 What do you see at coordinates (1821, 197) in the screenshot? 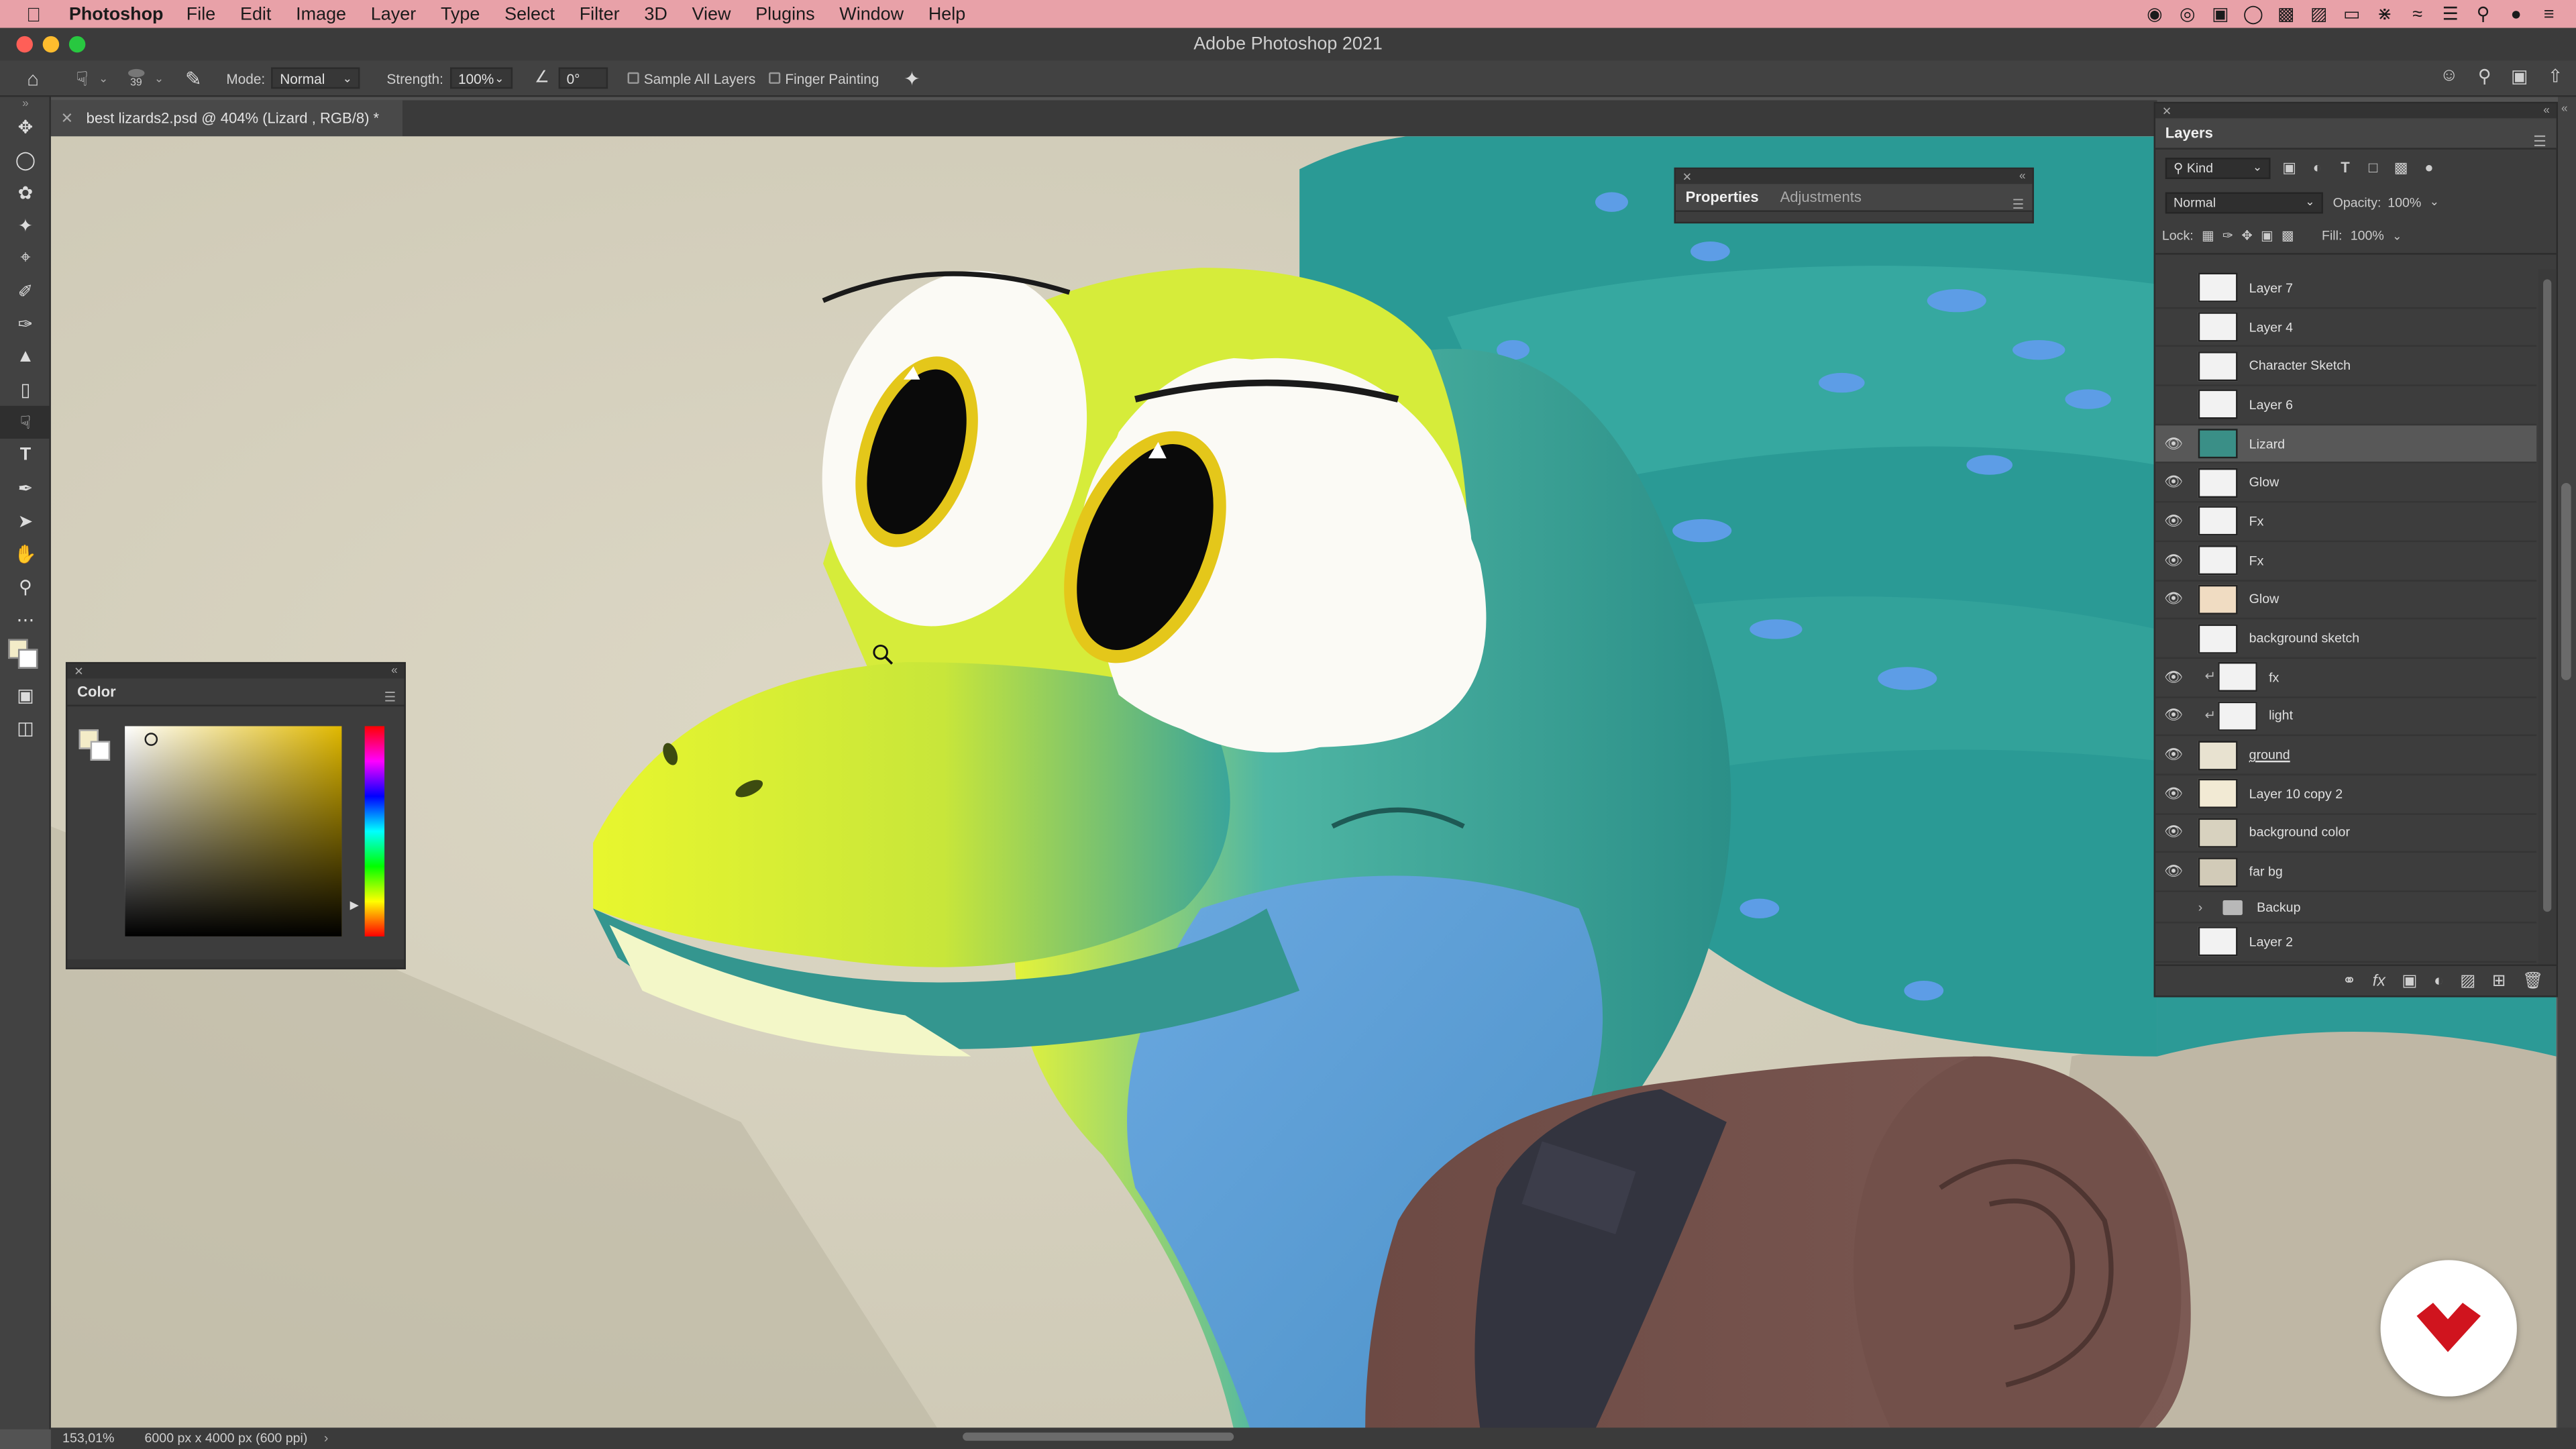
I see `tab-adjustments: Adjustments` at bounding box center [1821, 197].